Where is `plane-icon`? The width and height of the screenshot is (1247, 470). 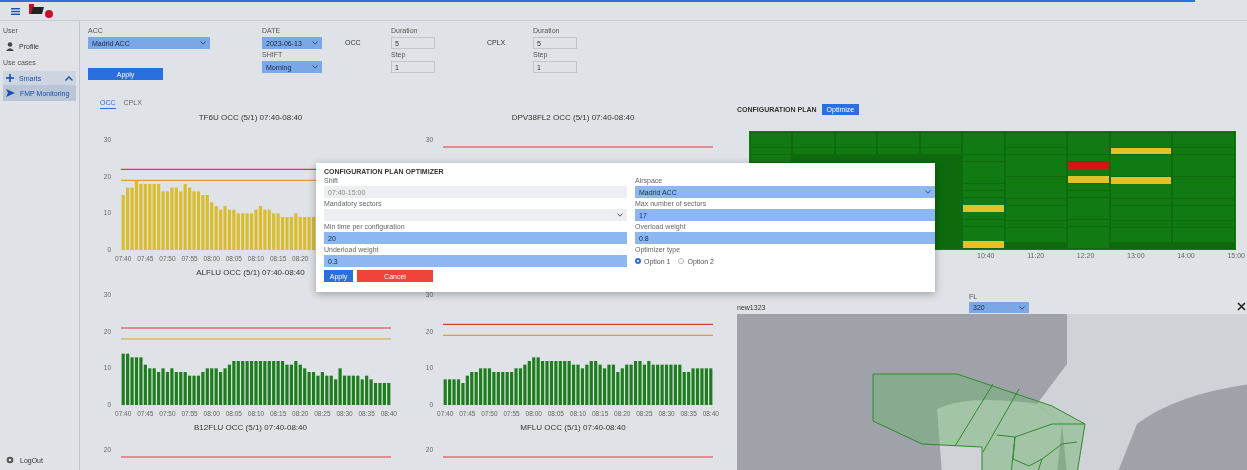 plane-icon is located at coordinates (10, 93).